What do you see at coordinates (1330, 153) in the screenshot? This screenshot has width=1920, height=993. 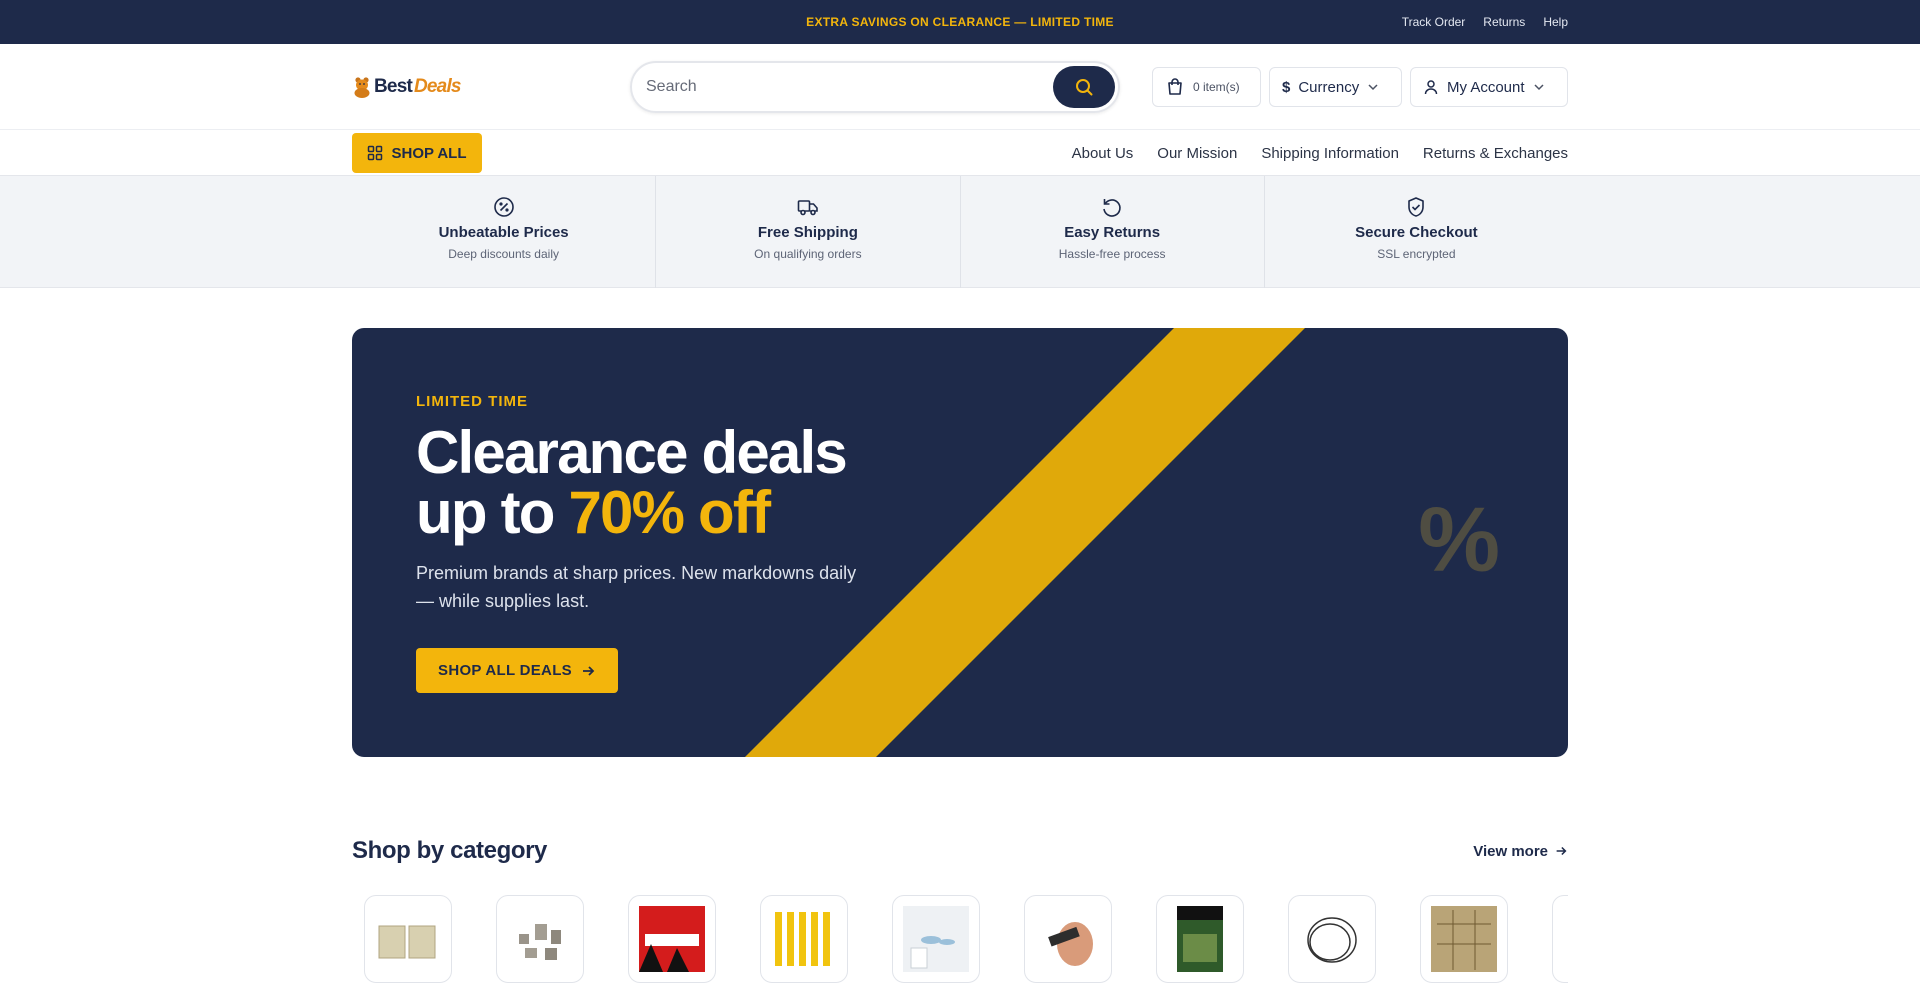 I see `nav-shipping-information: Shipping Information` at bounding box center [1330, 153].